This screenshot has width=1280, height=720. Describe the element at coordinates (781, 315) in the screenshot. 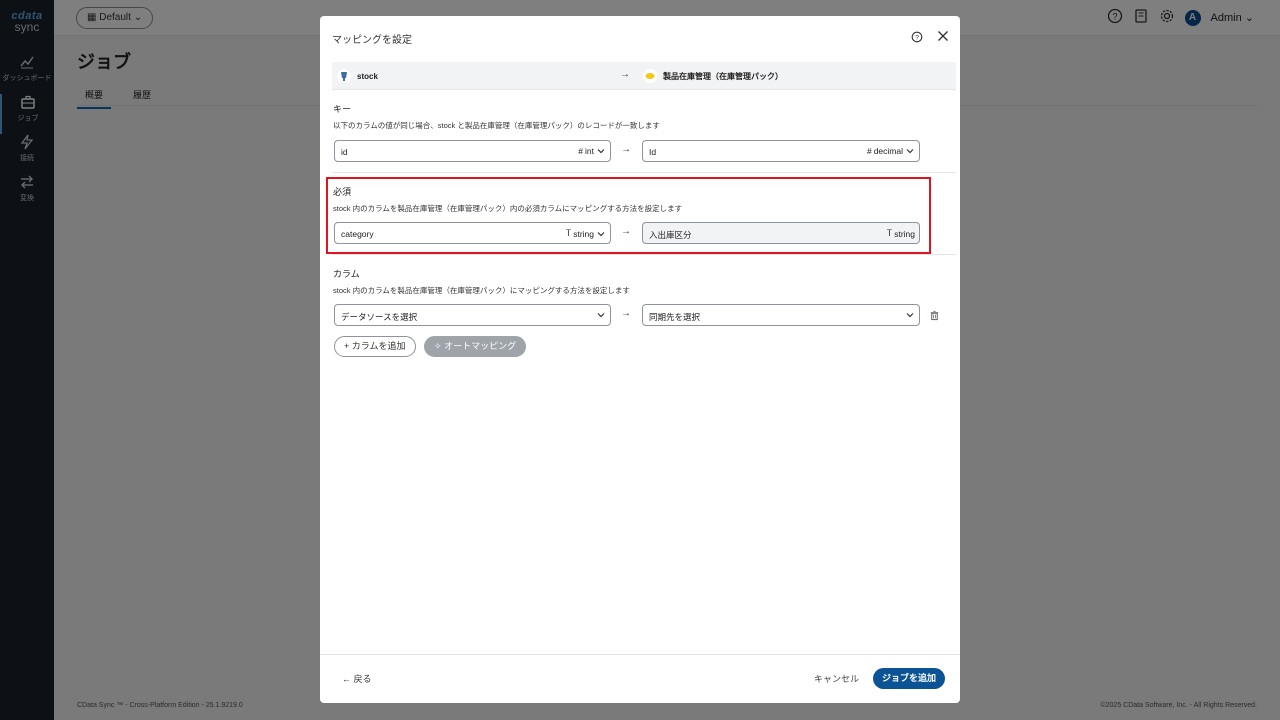

I see `column-destination-select: 同期先を選択` at that location.